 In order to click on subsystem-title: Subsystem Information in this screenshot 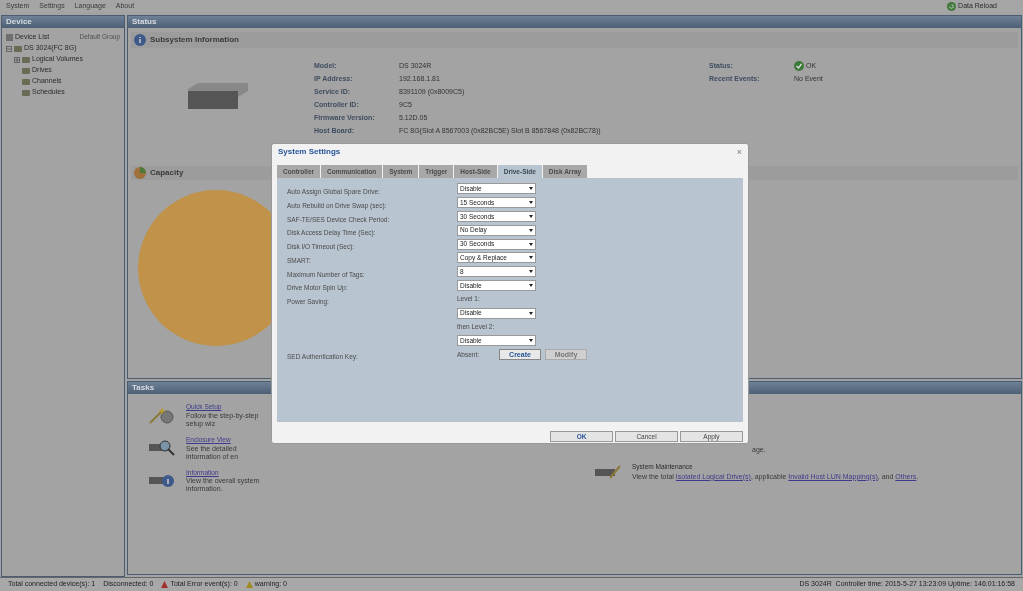, I will do `click(194, 40)`.